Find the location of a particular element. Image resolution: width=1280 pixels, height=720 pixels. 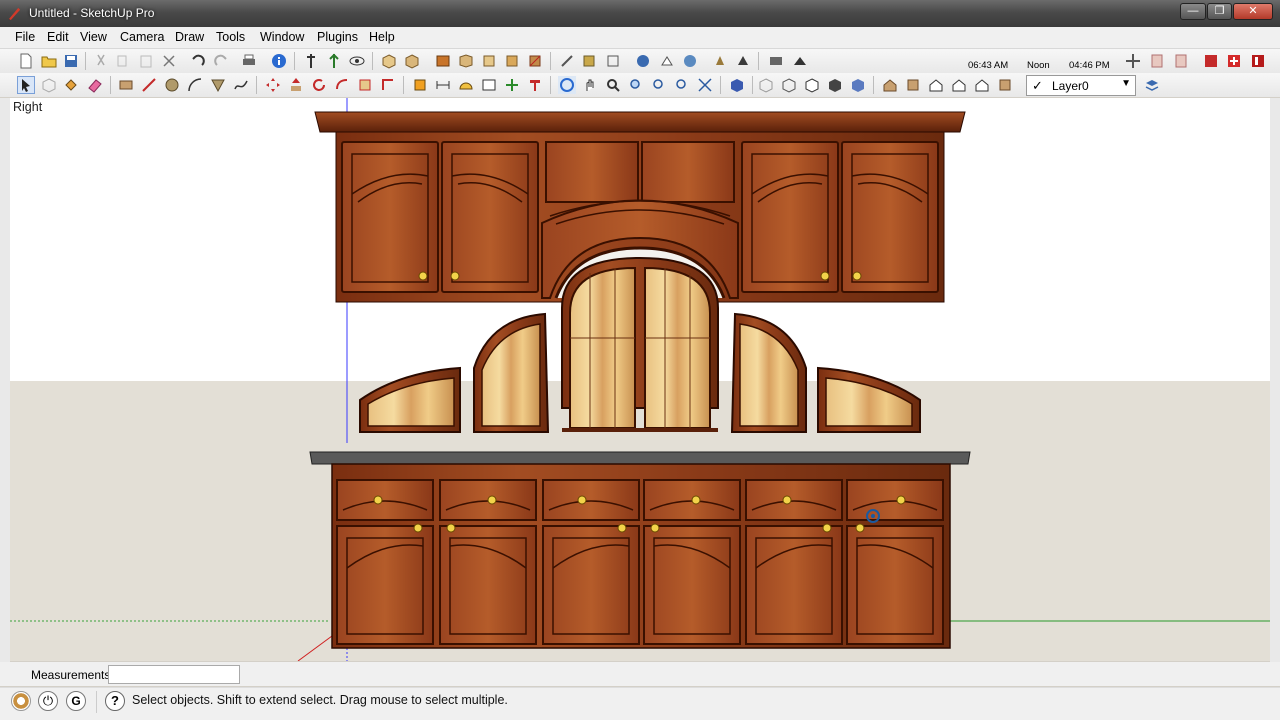

menu-help: Help is located at coordinates (382, 37).